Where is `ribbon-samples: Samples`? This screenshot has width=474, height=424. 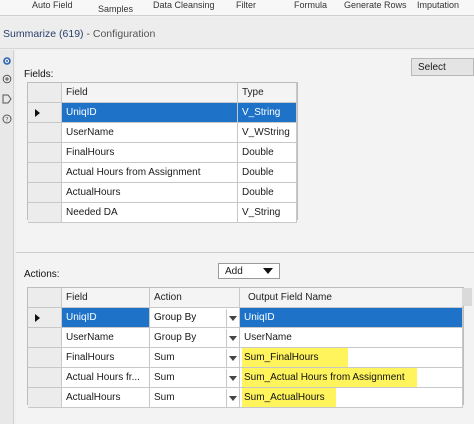 ribbon-samples: Samples is located at coordinates (115, 9).